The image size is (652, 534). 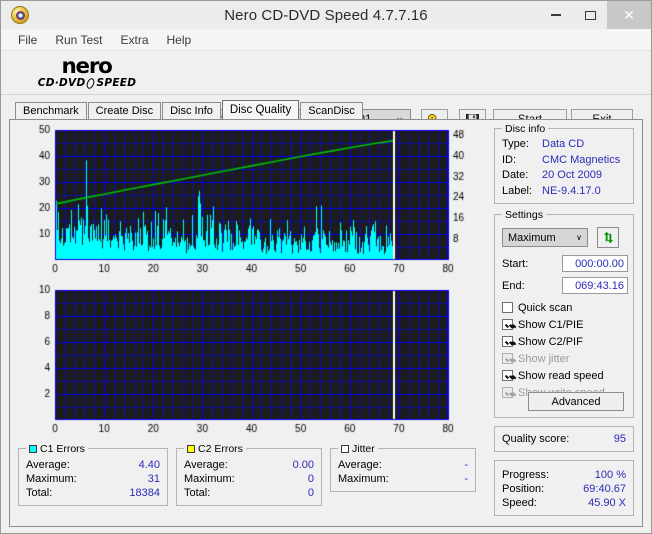 What do you see at coordinates (197, 493) in the screenshot?
I see `c2-total-label: Total:` at bounding box center [197, 493].